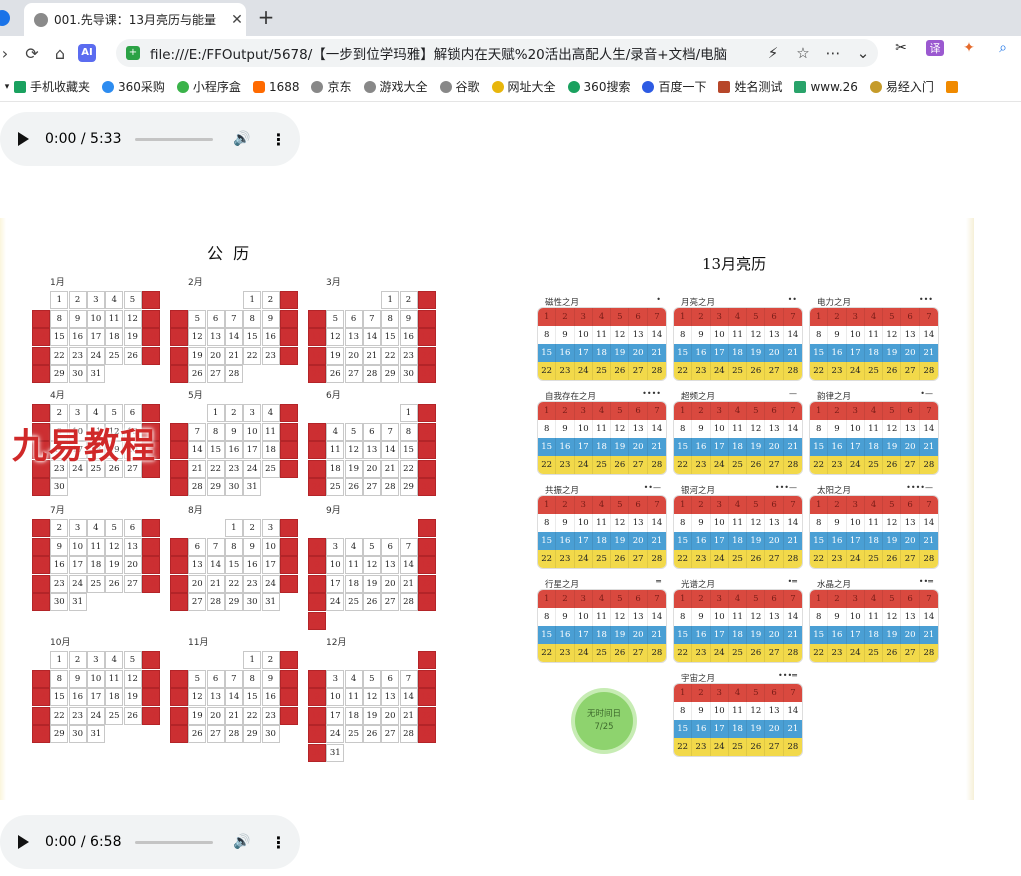  I want to click on new-tab-button: +, so click(266, 17).